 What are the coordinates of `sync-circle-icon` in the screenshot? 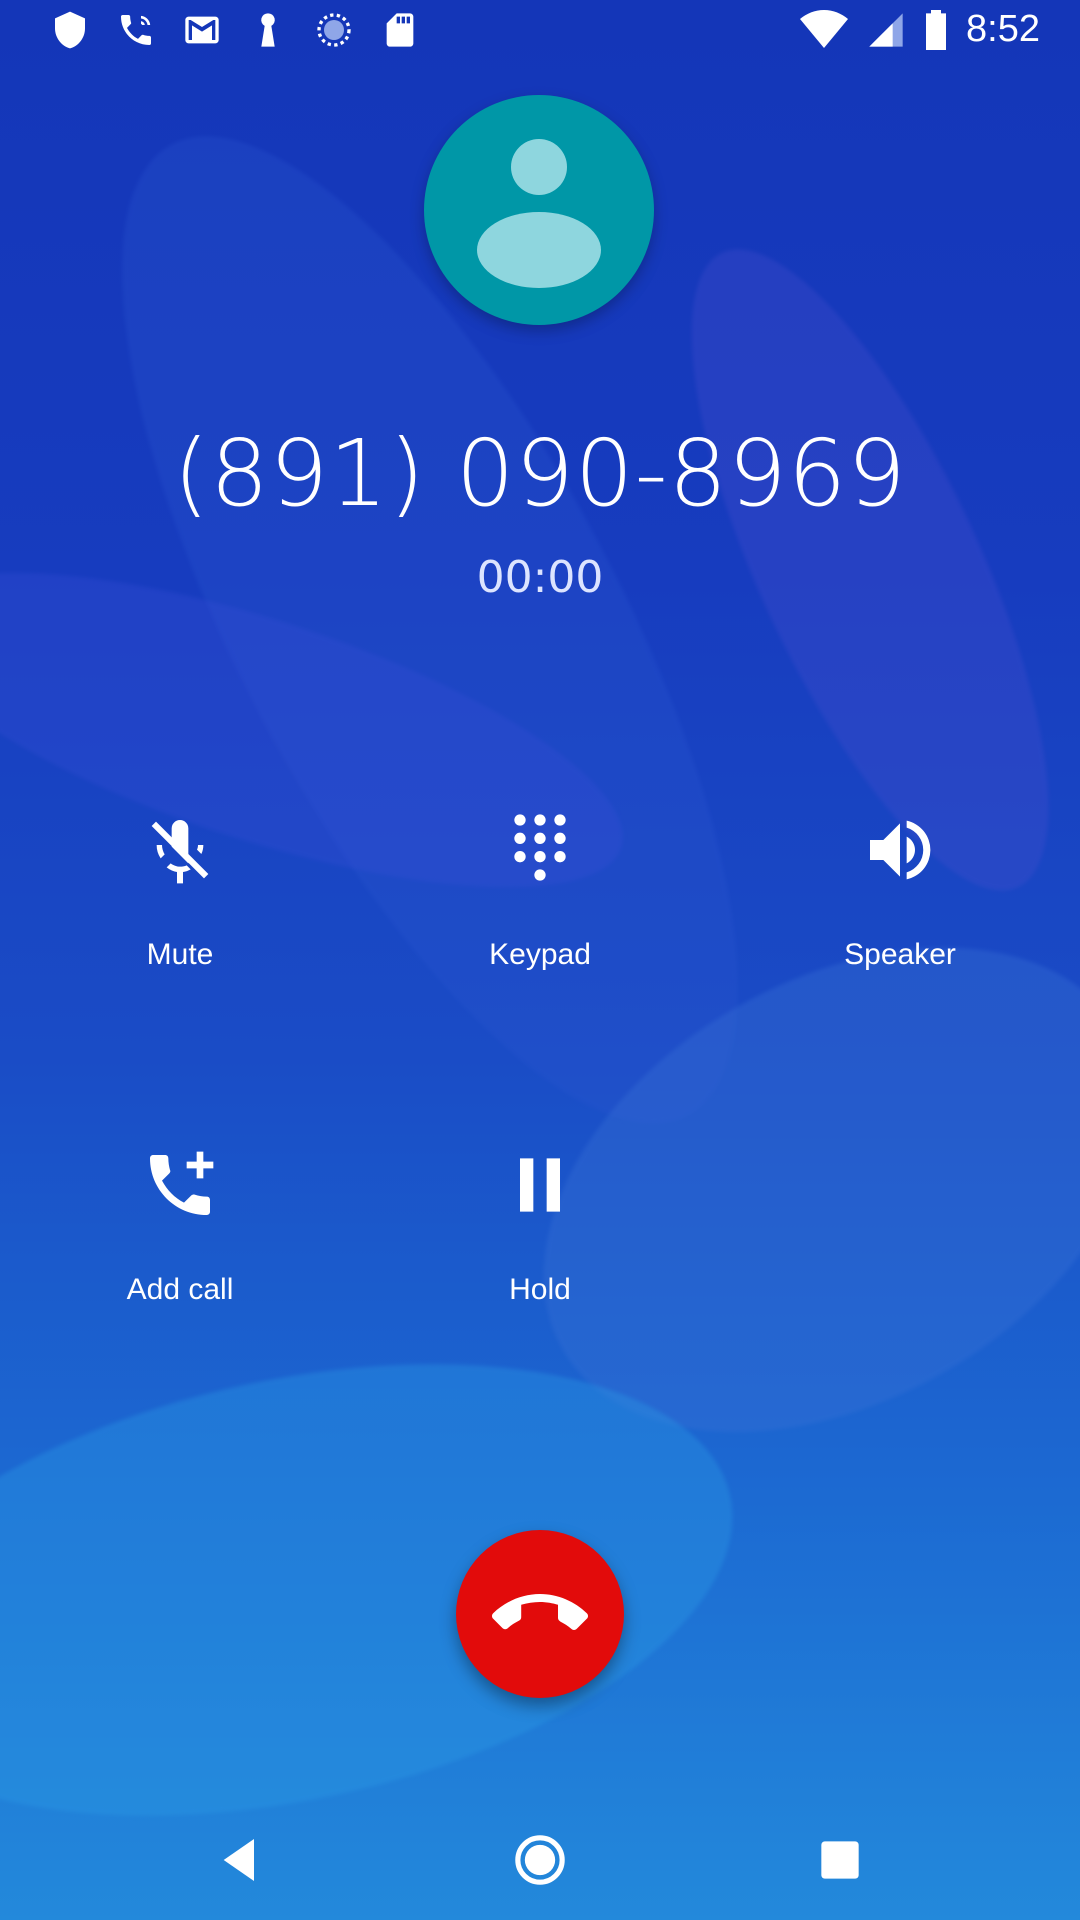 It's located at (334, 30).